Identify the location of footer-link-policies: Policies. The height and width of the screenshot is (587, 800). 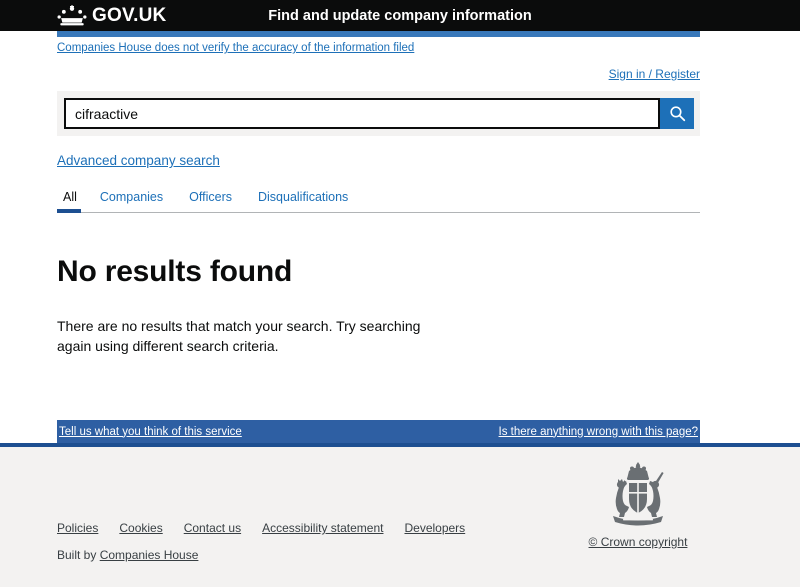
(77, 528).